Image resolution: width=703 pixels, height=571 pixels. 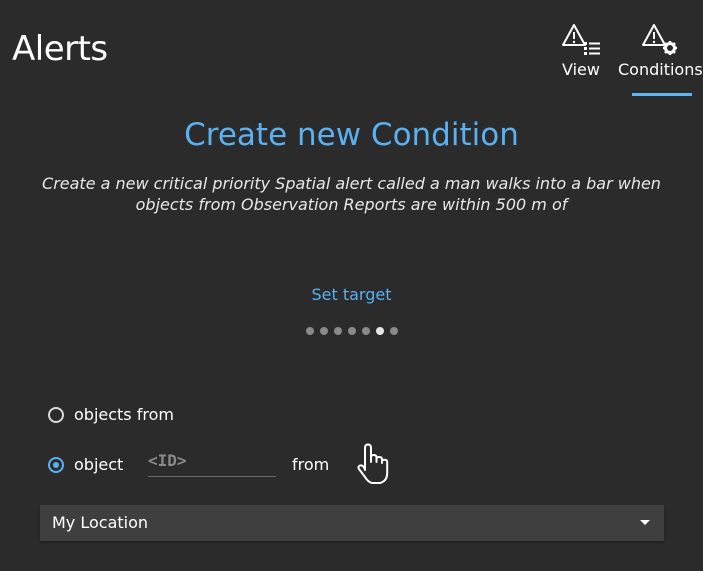 What do you see at coordinates (660, 40) in the screenshot?
I see `warning-gear-icon` at bounding box center [660, 40].